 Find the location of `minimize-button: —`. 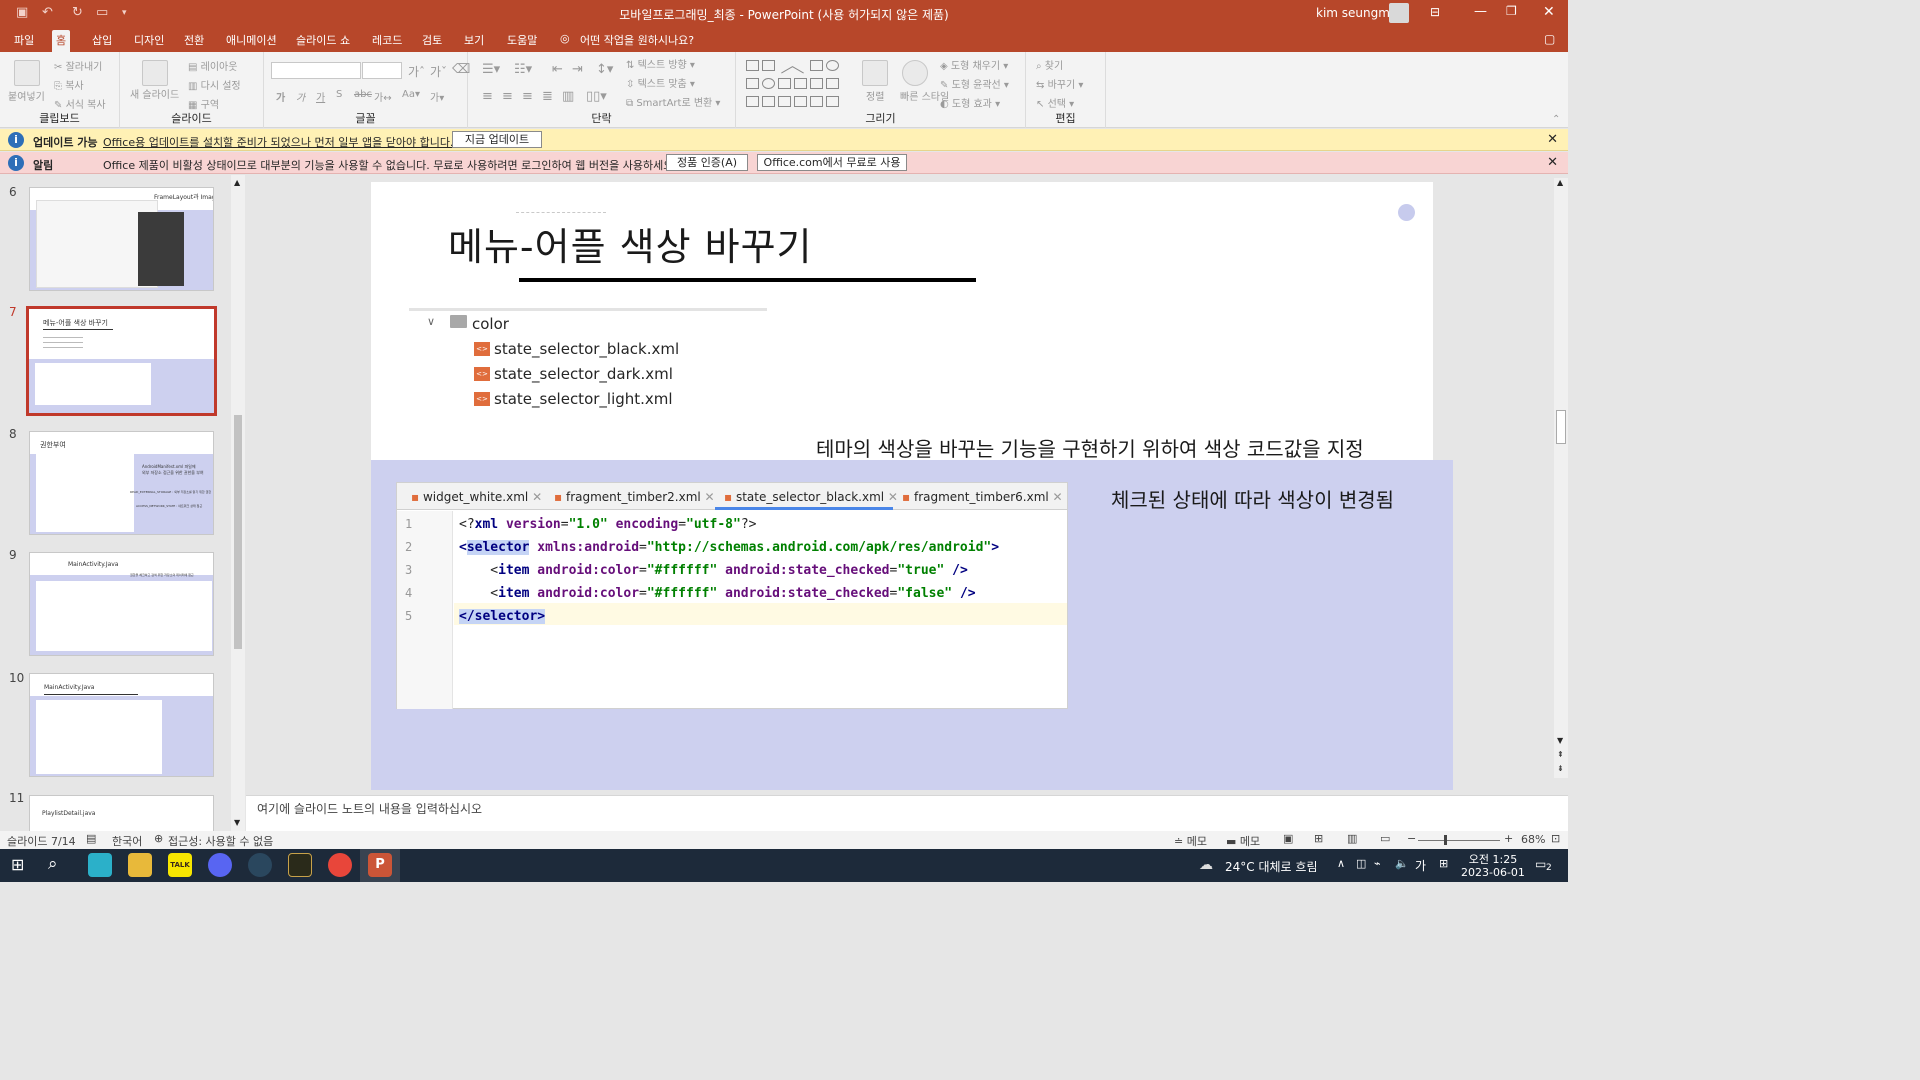

minimize-button: — is located at coordinates (1480, 11).